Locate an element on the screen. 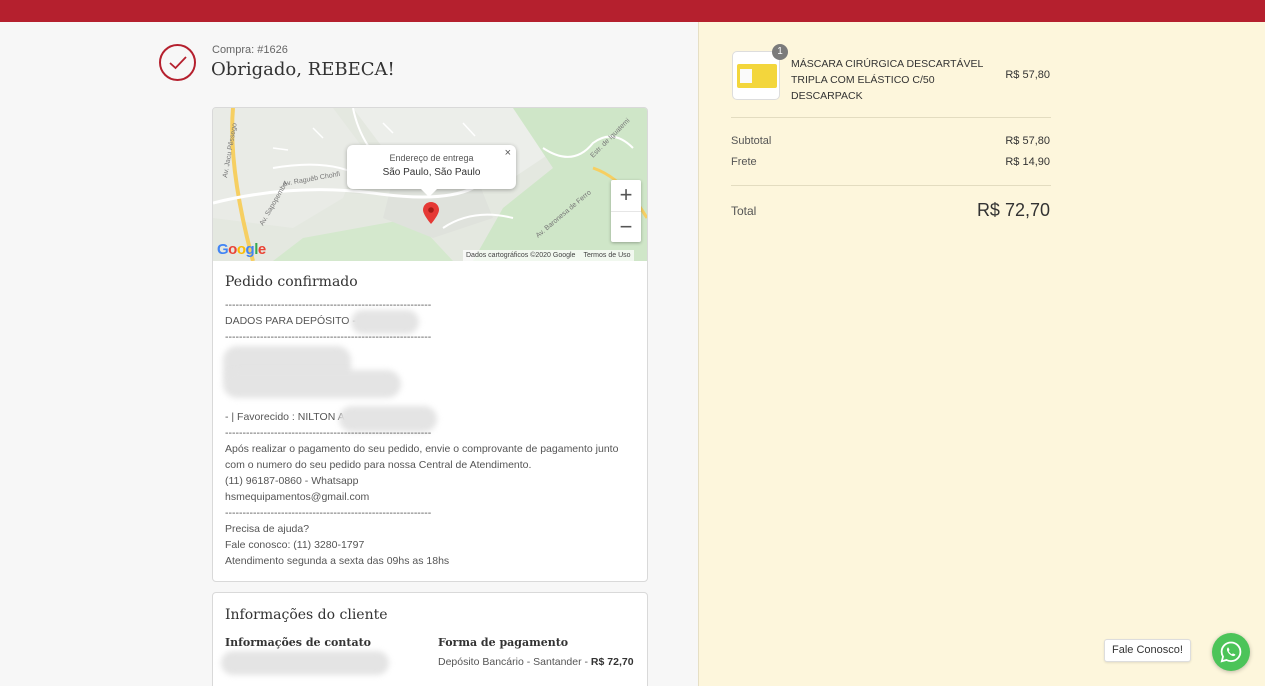 This screenshot has height=686, width=1265. payment-method-text: Depósito Bancário - Santander - is located at coordinates (513, 662).